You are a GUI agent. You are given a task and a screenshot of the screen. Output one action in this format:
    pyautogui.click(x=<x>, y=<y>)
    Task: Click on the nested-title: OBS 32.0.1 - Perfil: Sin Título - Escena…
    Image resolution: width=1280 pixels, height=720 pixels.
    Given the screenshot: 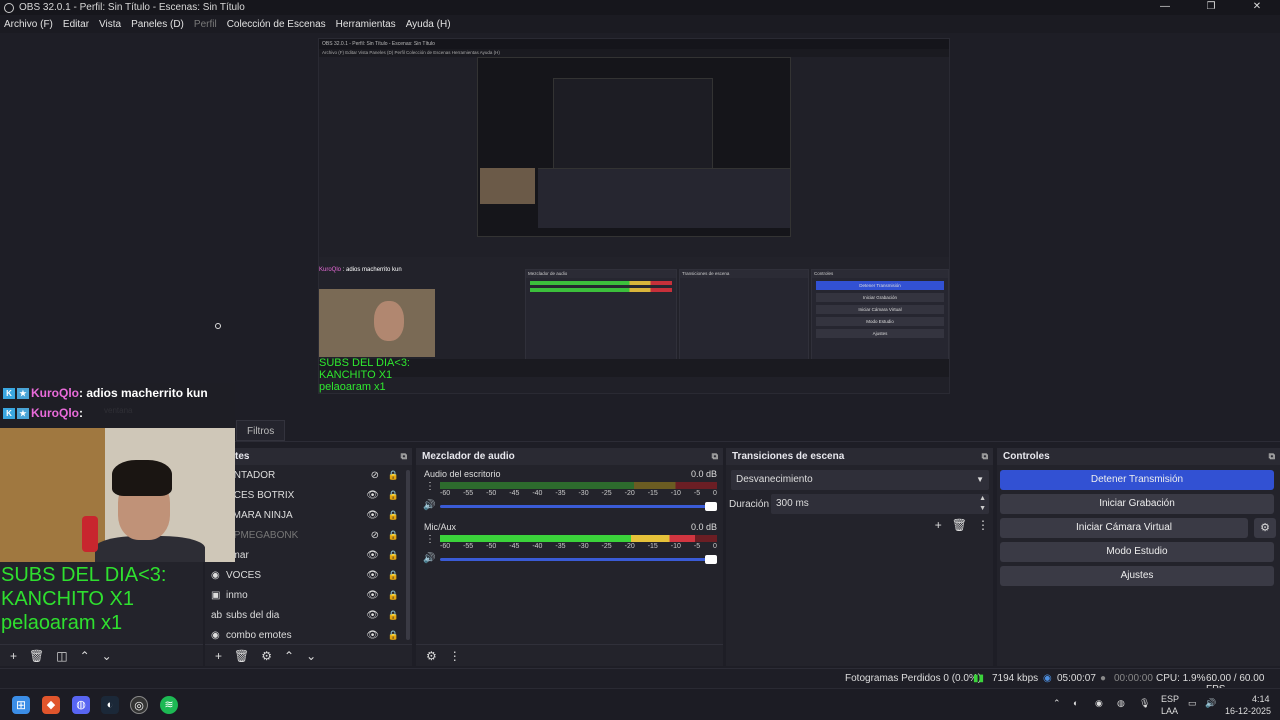 What is the action you would take?
    pyautogui.click(x=634, y=44)
    